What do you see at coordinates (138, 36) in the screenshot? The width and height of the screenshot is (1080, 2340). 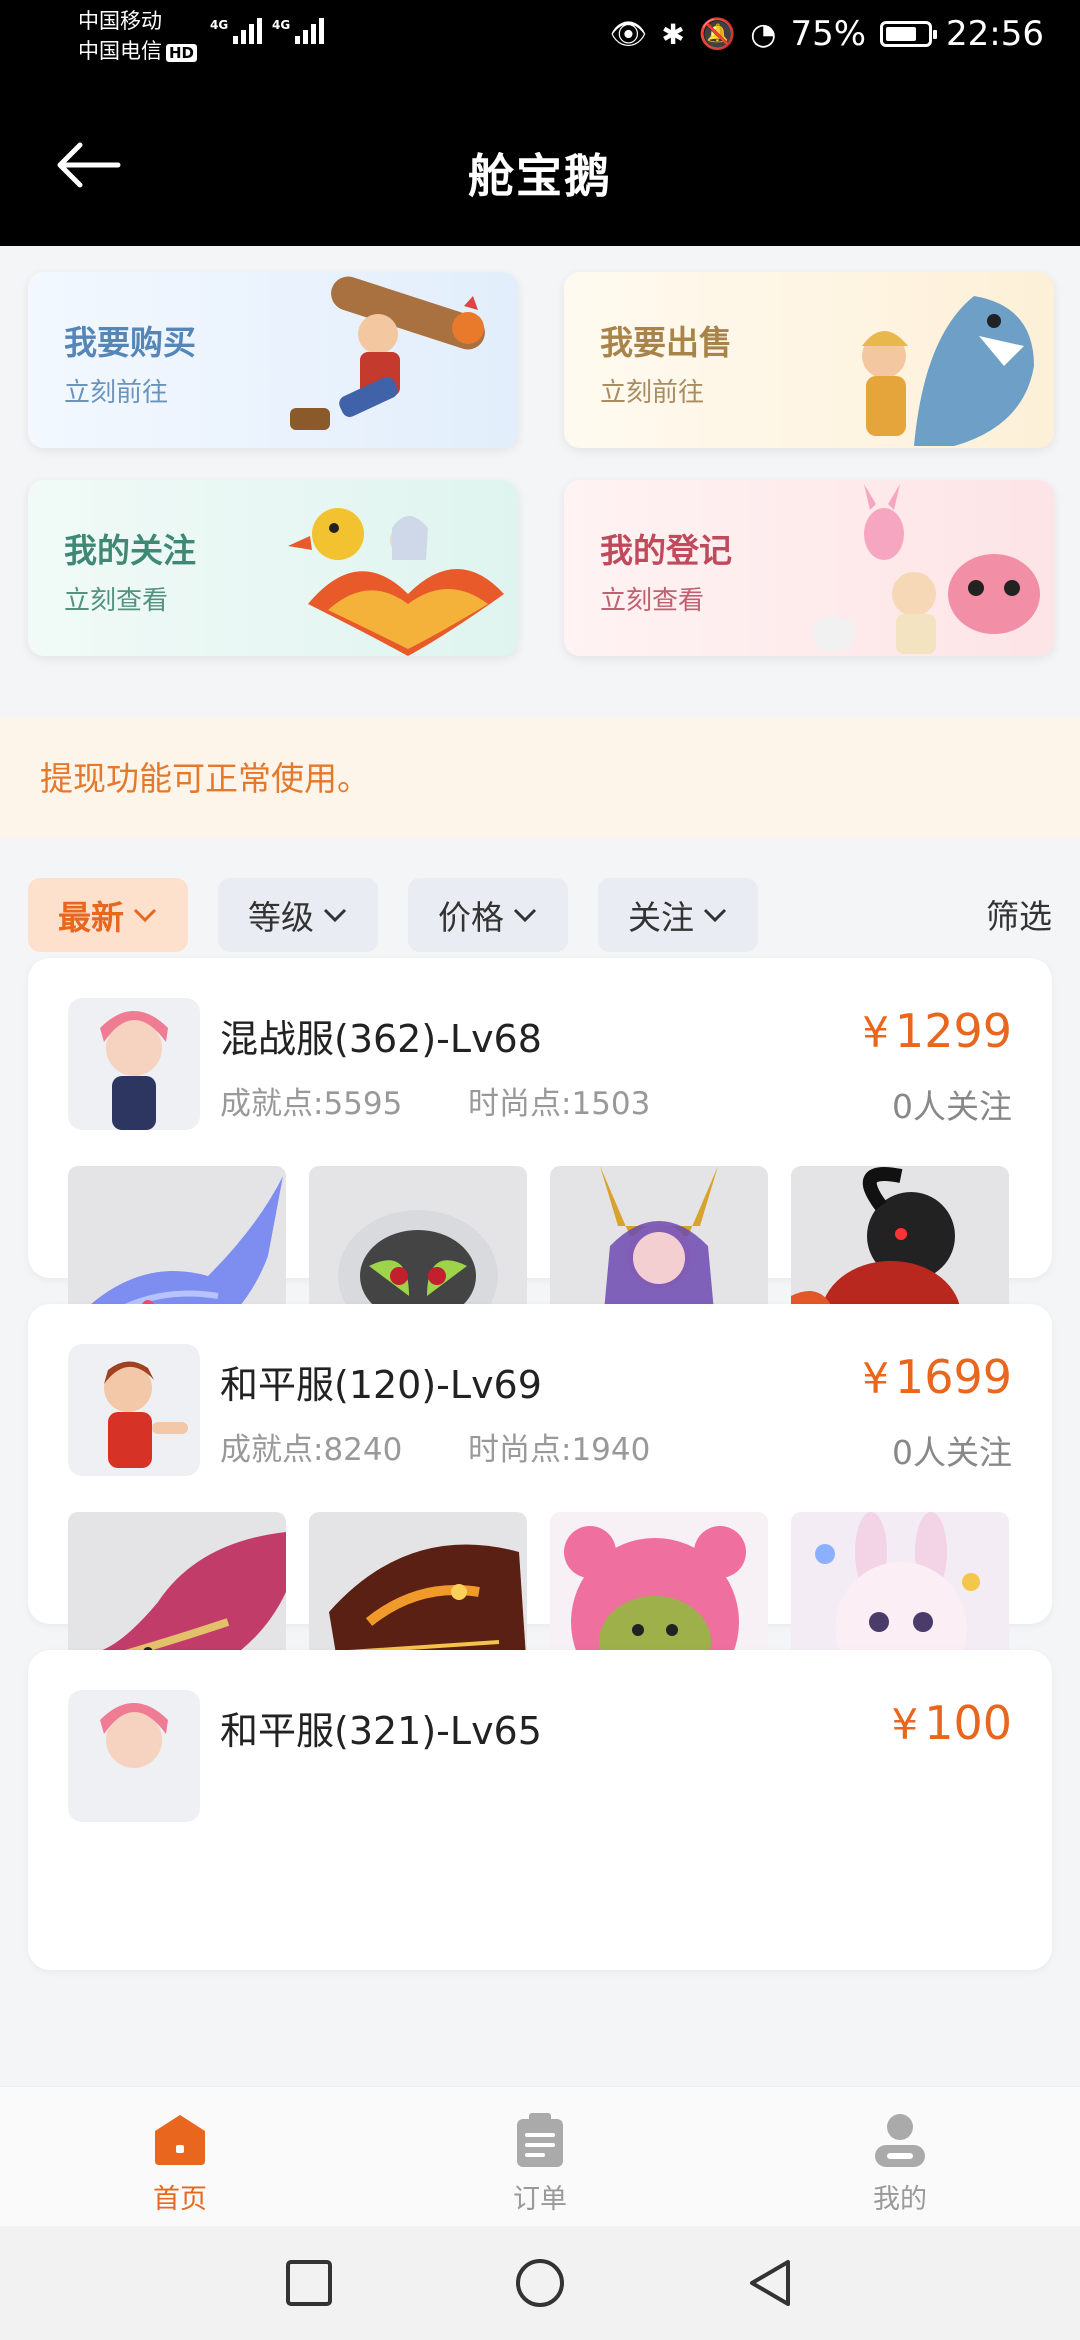 I see `carrier-info: 中国移动 中国电信 HD` at bounding box center [138, 36].